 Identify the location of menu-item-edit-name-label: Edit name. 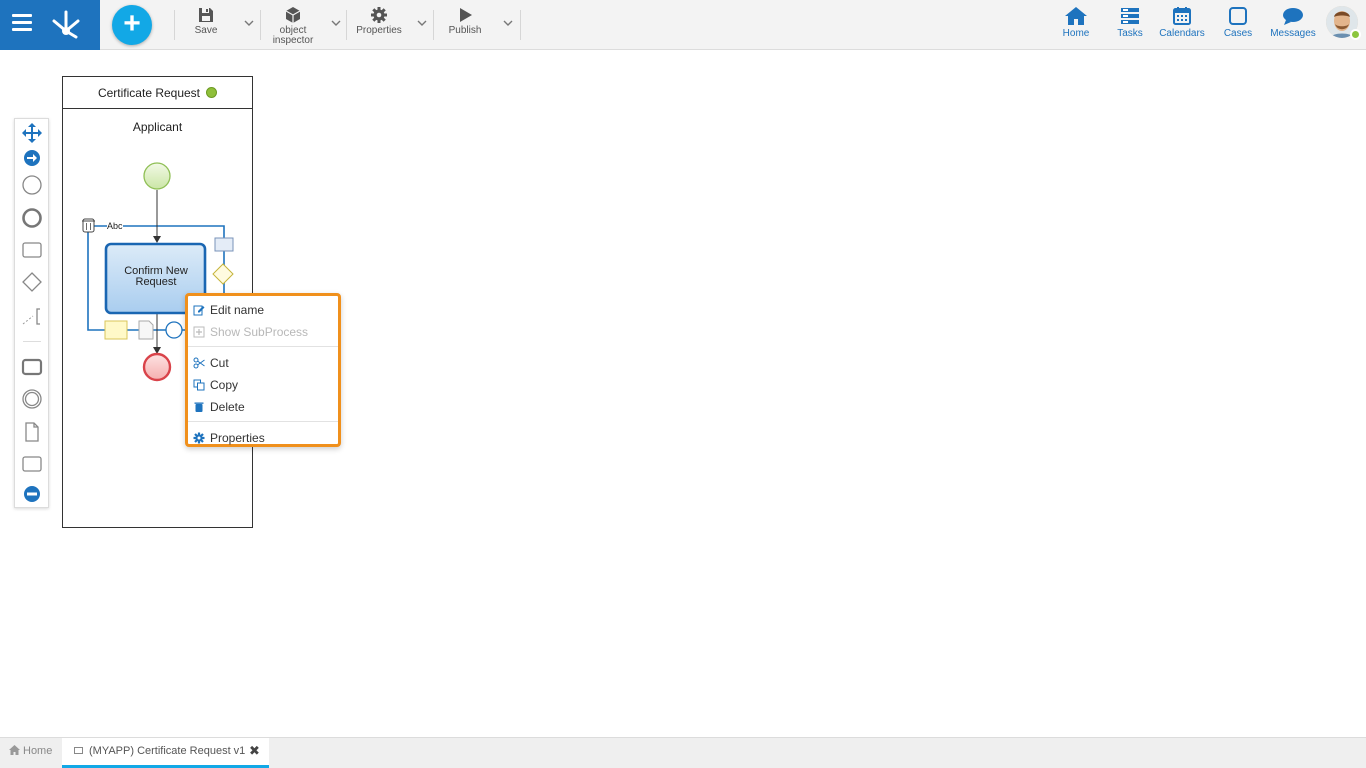
(237, 310).